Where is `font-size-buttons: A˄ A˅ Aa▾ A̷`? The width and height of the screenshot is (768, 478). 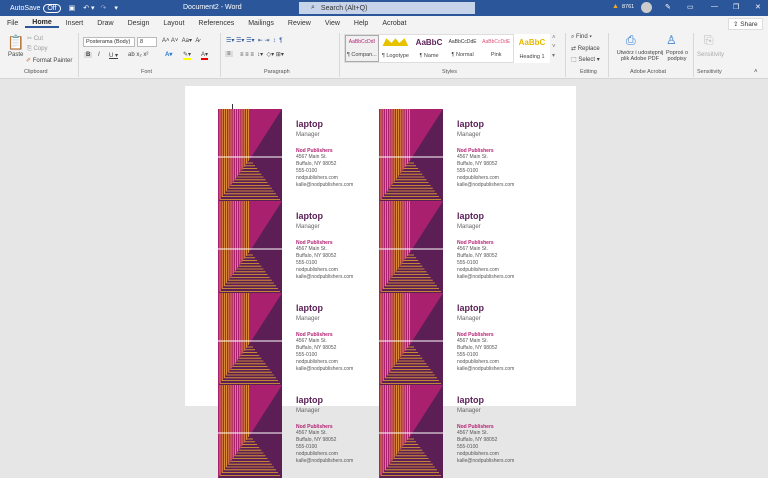 font-size-buttons: A˄ A˅ Aa▾ A̷ is located at coordinates (180, 40).